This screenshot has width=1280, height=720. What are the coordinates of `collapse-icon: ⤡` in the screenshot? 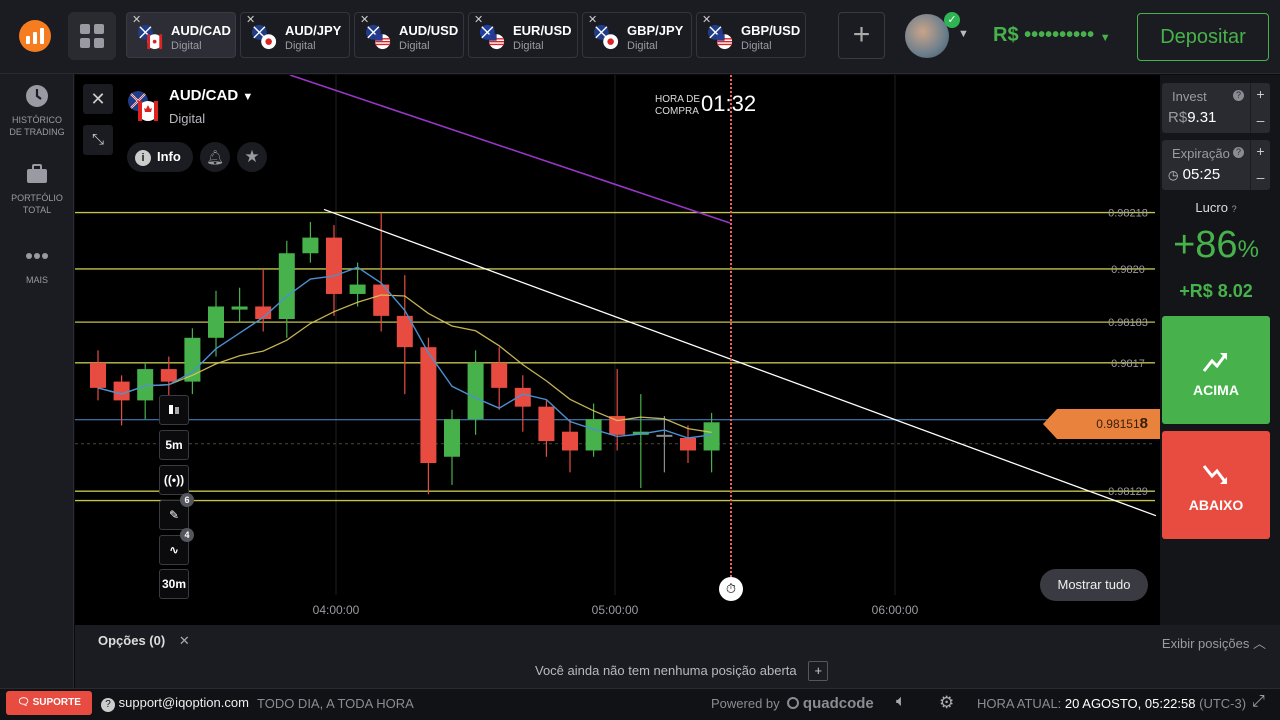 It's located at (98, 140).